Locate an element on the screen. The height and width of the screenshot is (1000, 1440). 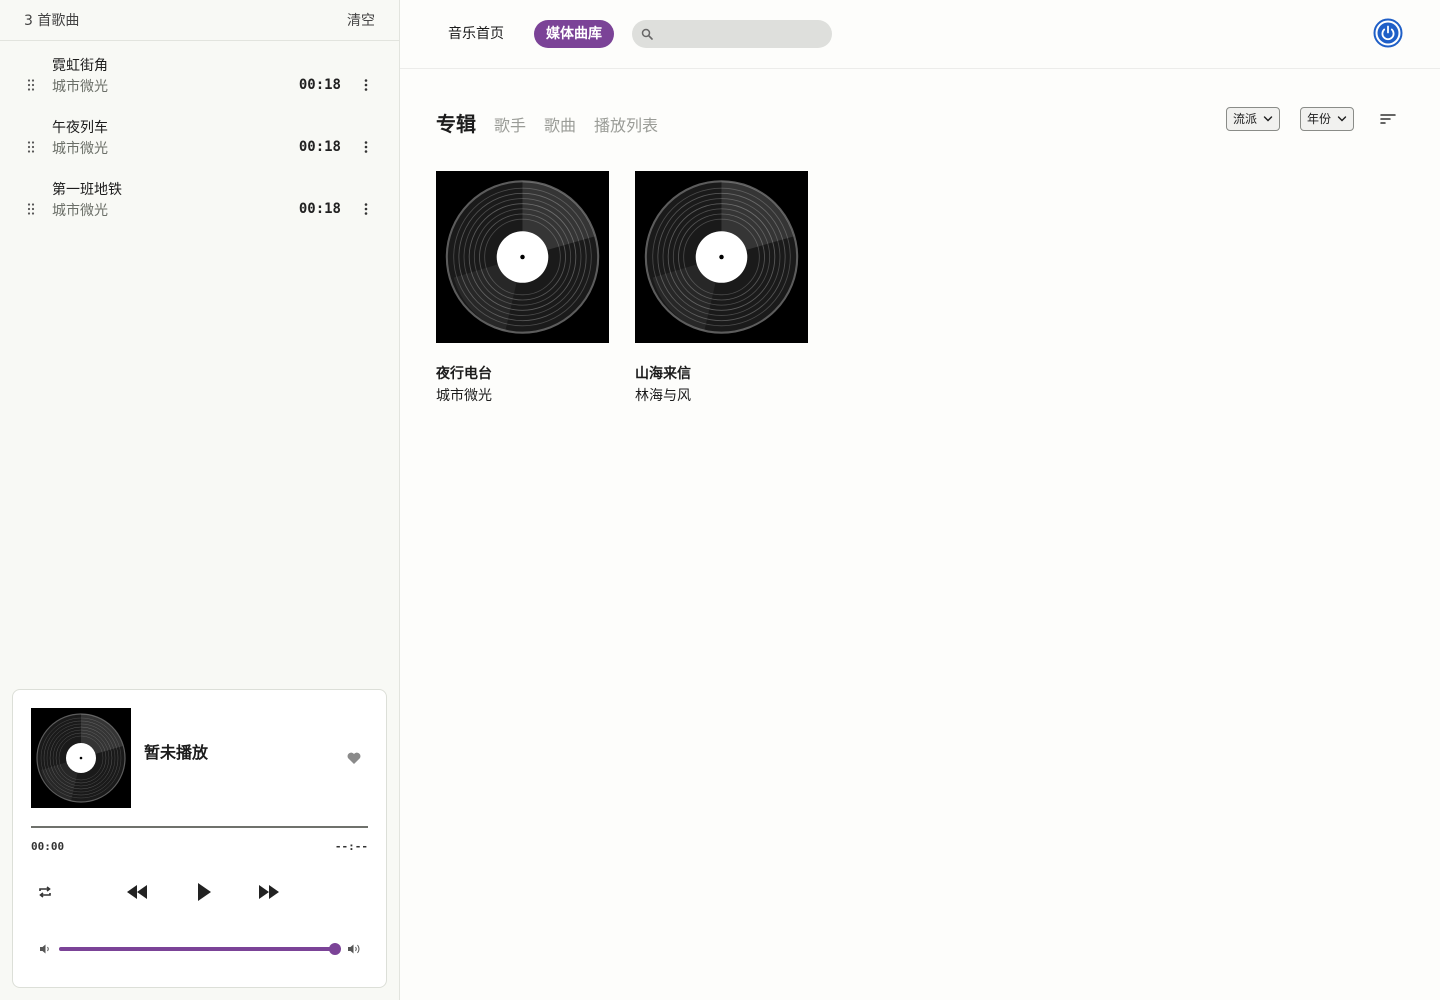
now-playing-title: 暂未播放 is located at coordinates (176, 752).